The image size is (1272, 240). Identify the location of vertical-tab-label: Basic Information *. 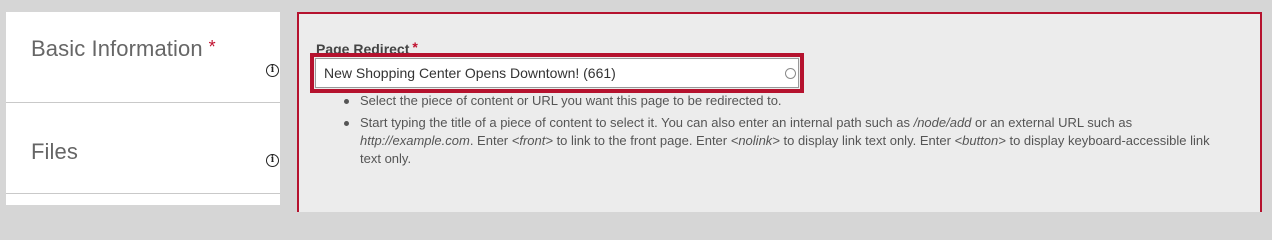
(123, 48).